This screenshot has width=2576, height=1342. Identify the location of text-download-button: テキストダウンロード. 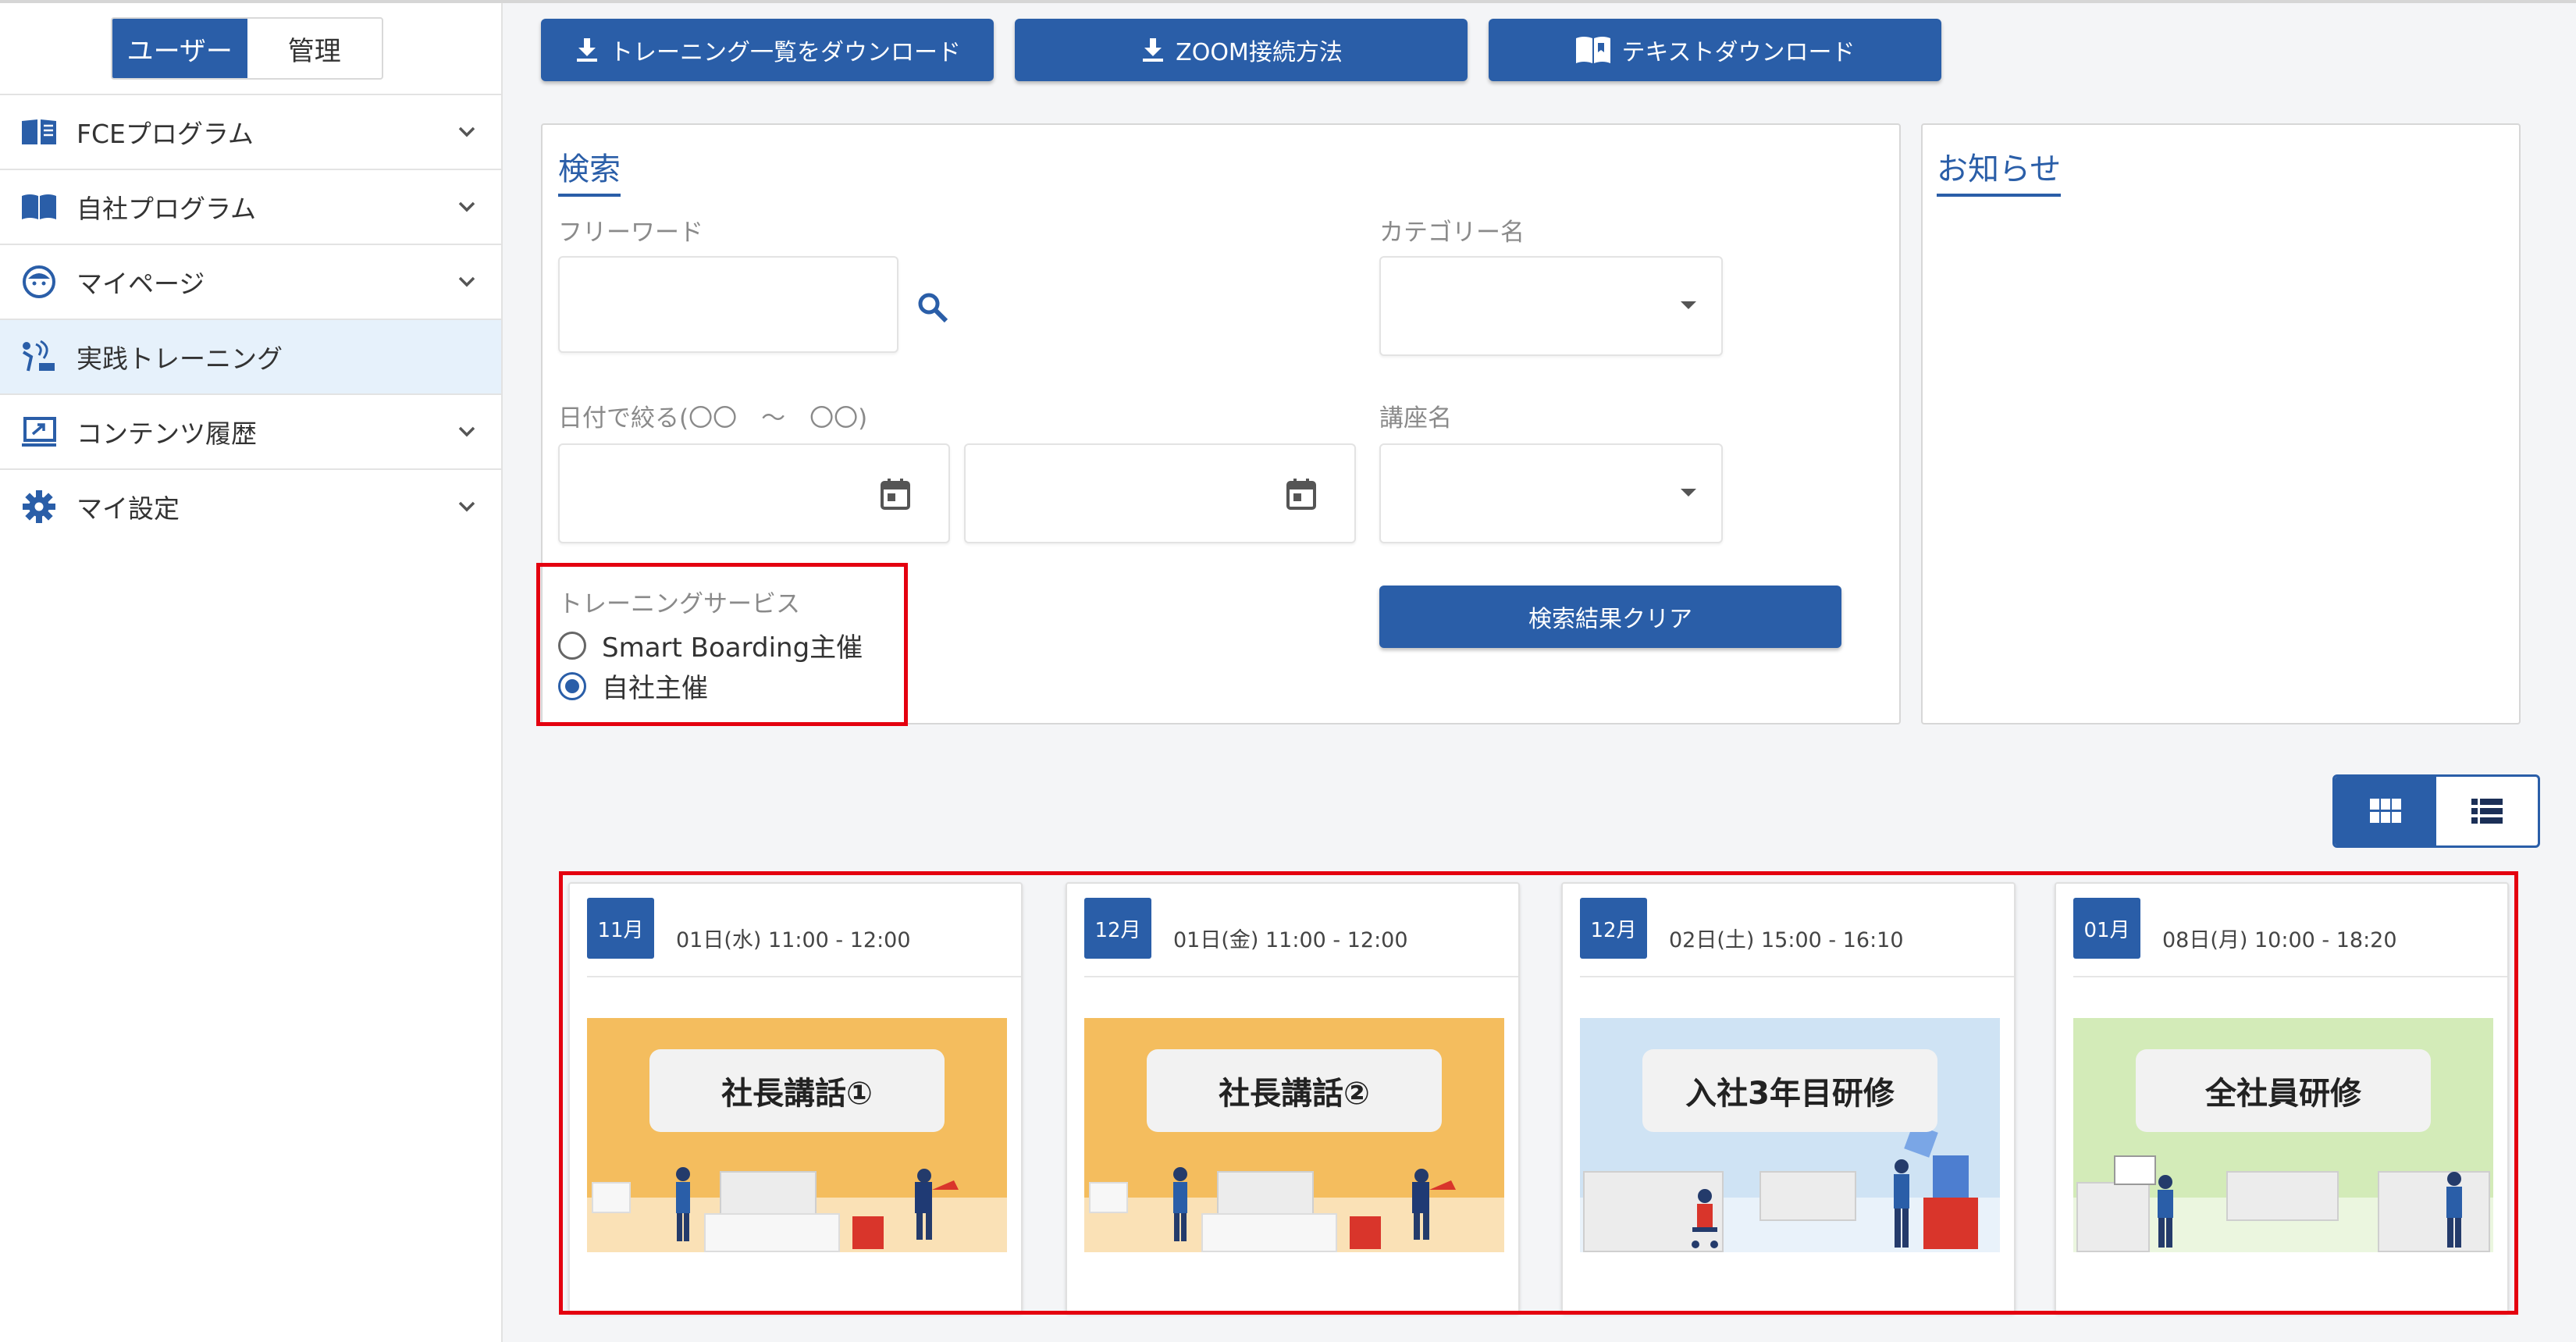
(1715, 50).